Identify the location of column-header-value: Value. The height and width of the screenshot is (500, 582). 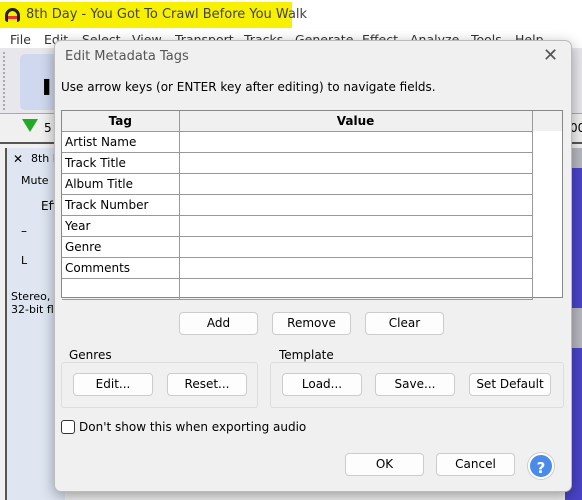
(356, 121).